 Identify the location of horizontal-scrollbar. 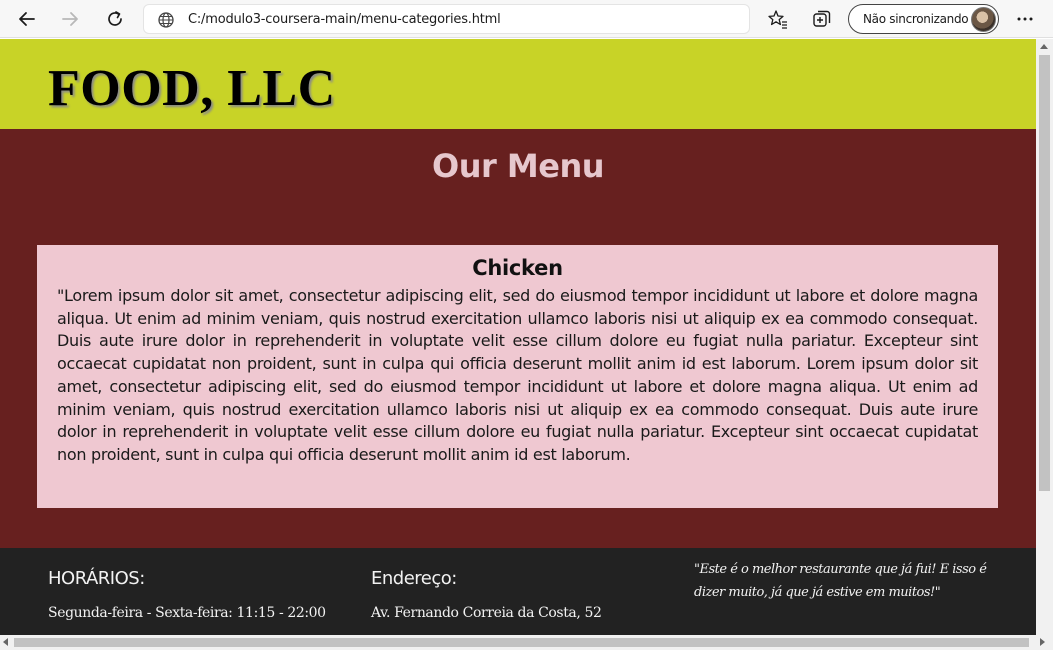
(526, 642).